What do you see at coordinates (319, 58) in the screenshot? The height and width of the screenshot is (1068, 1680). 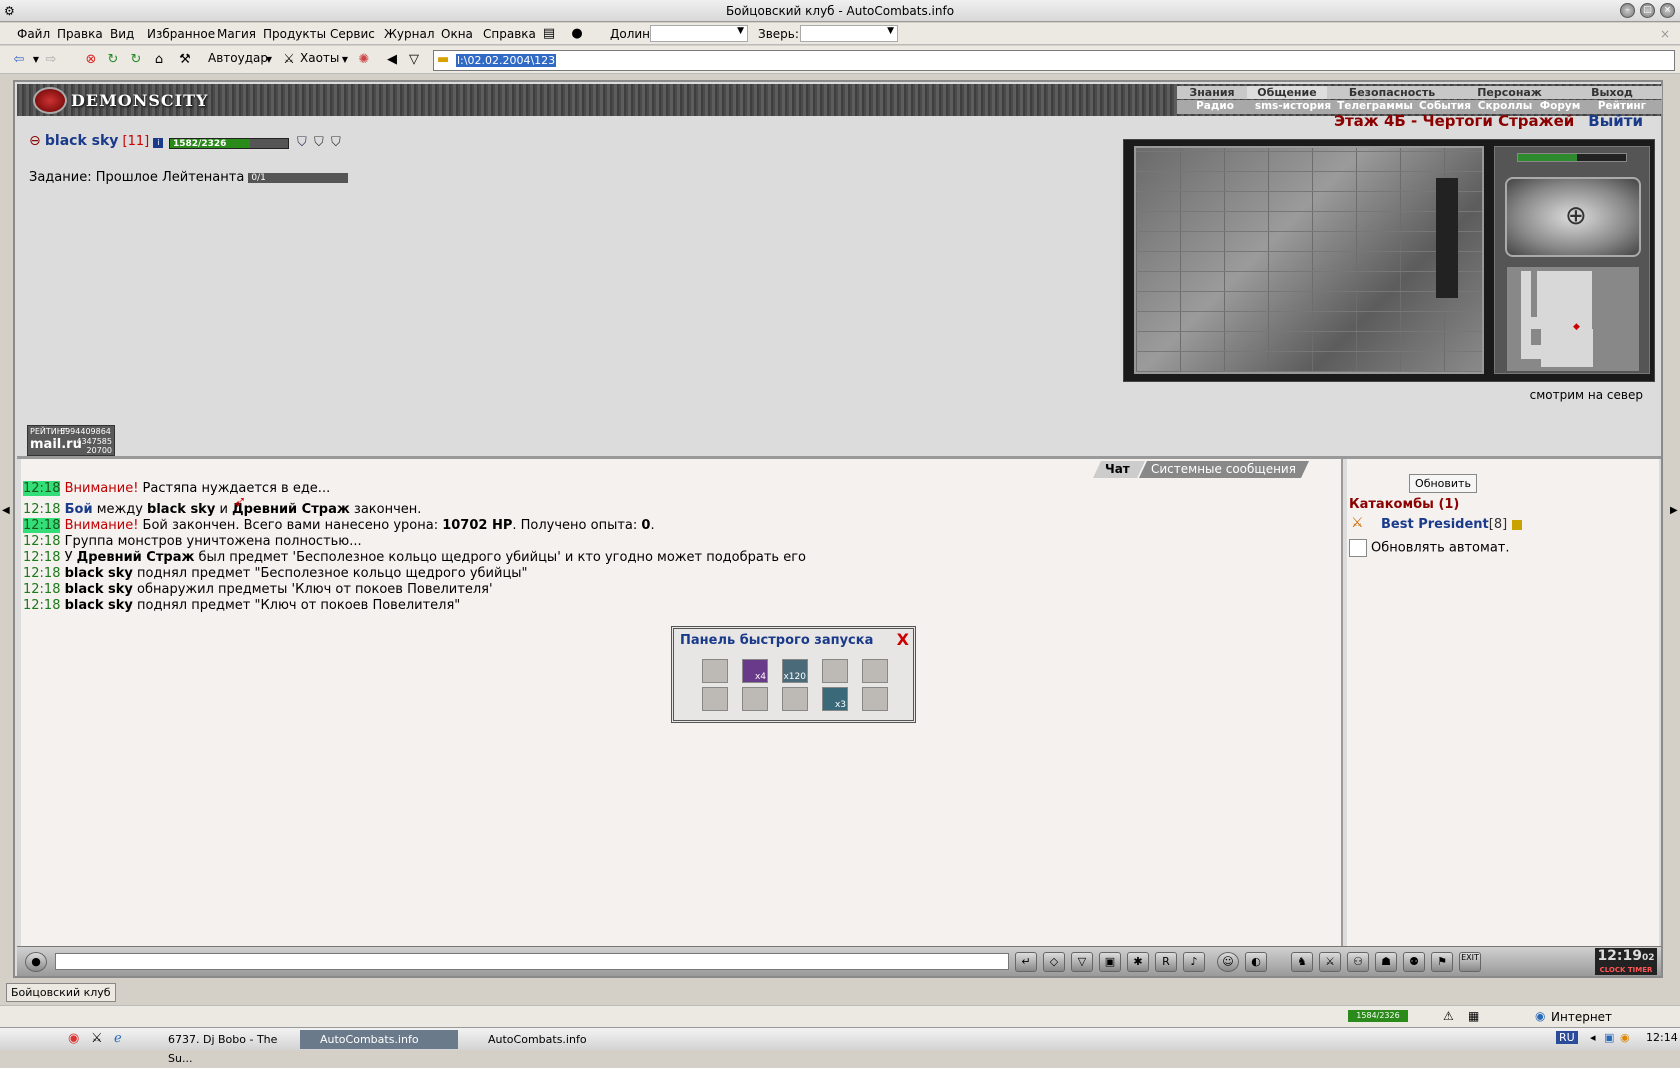 I see `haoty-button: Хаоты` at bounding box center [319, 58].